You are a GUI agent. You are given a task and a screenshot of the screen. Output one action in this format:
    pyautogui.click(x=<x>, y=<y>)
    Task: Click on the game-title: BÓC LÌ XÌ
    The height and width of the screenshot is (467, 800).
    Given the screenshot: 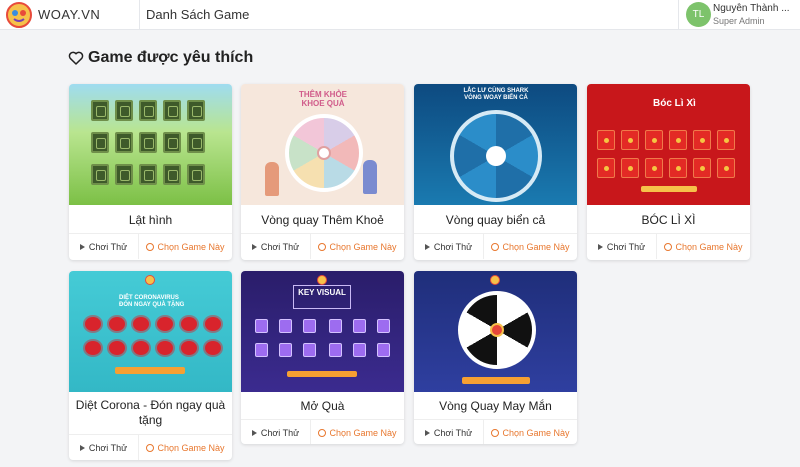 What is the action you would take?
    pyautogui.click(x=668, y=220)
    